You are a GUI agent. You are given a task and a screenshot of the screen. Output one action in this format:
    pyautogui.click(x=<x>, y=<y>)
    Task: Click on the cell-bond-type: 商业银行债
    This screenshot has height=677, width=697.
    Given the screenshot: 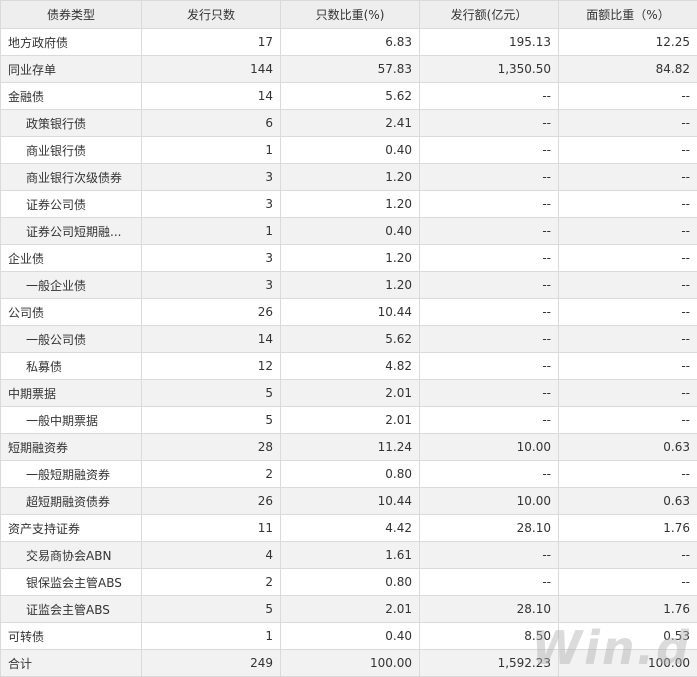 What is the action you would take?
    pyautogui.click(x=71, y=150)
    